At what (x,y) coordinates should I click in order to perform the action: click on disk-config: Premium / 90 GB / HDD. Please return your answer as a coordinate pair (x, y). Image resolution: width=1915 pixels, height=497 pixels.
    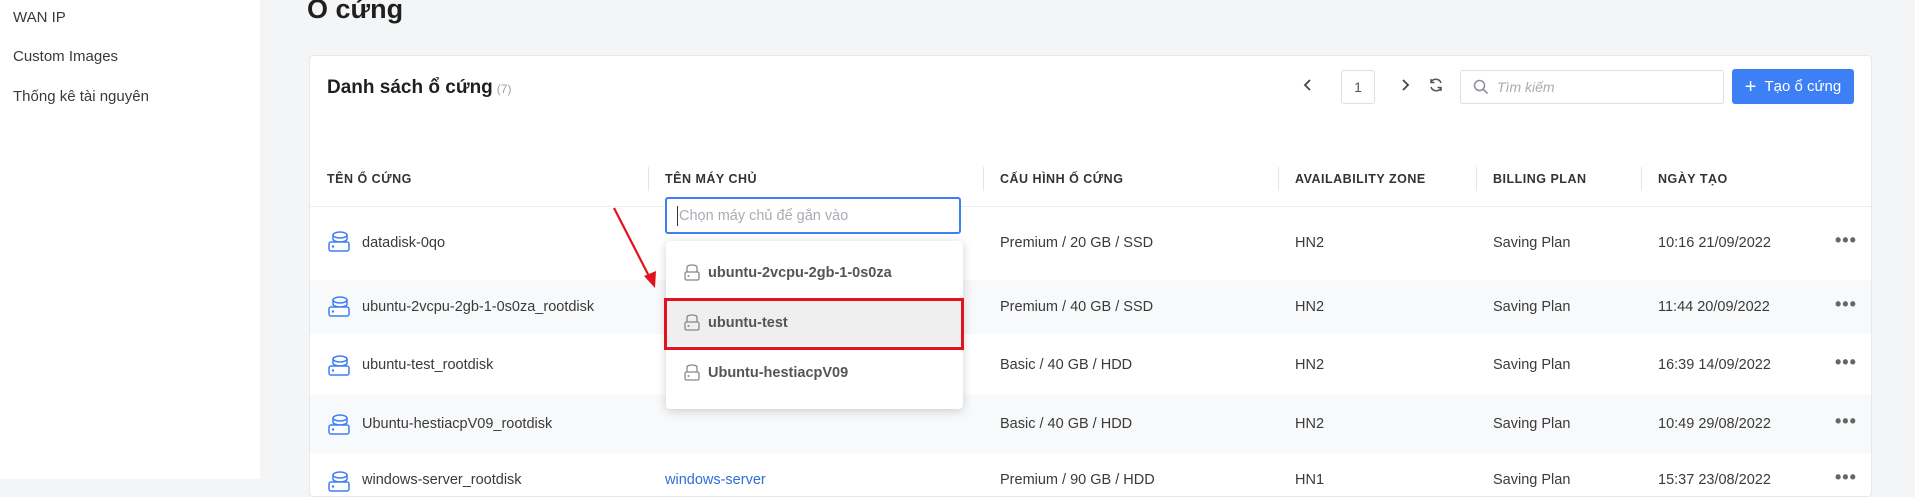
    Looking at the image, I should click on (1077, 480).